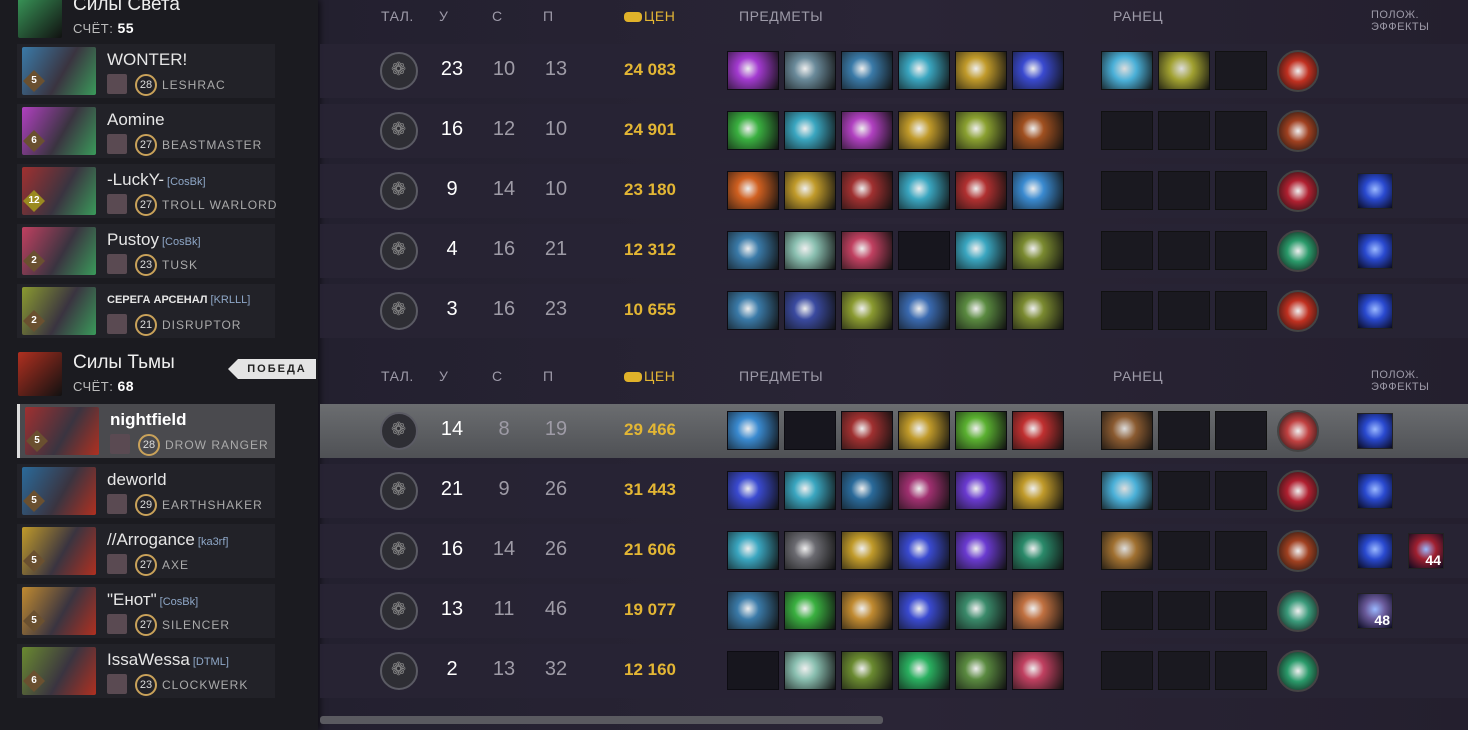 This screenshot has width=1468, height=730. Describe the element at coordinates (444, 16) in the screenshot. I see `header-kills: У` at that location.